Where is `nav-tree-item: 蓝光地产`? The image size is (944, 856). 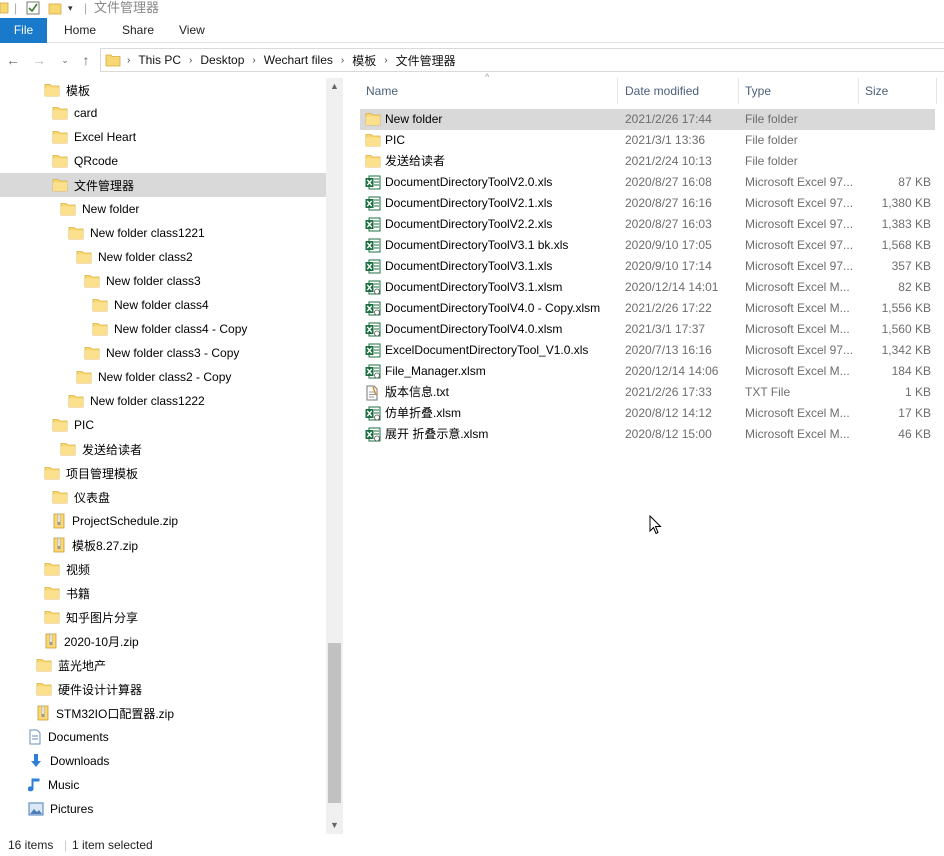 nav-tree-item: 蓝光地产 is located at coordinates (163, 665).